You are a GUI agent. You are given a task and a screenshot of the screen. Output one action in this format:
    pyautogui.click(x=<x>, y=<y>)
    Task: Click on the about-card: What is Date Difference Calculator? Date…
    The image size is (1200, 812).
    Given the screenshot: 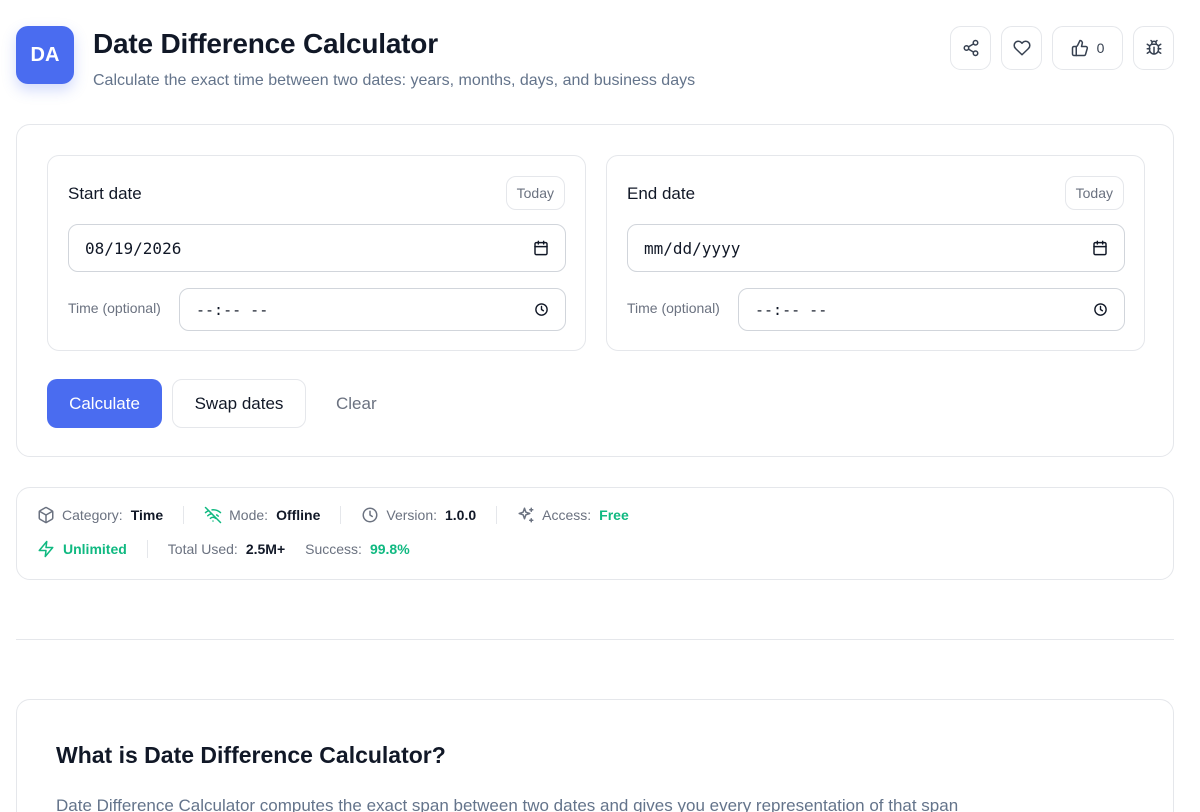 What is the action you would take?
    pyautogui.click(x=595, y=755)
    